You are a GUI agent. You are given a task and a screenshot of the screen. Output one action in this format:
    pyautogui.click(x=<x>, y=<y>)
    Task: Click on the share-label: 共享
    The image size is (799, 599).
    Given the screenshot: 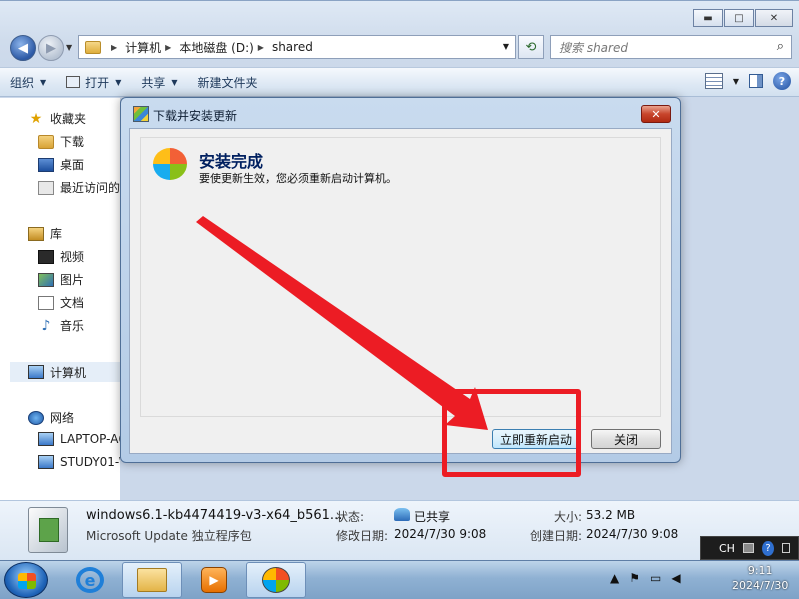 What is the action you would take?
    pyautogui.click(x=153, y=82)
    